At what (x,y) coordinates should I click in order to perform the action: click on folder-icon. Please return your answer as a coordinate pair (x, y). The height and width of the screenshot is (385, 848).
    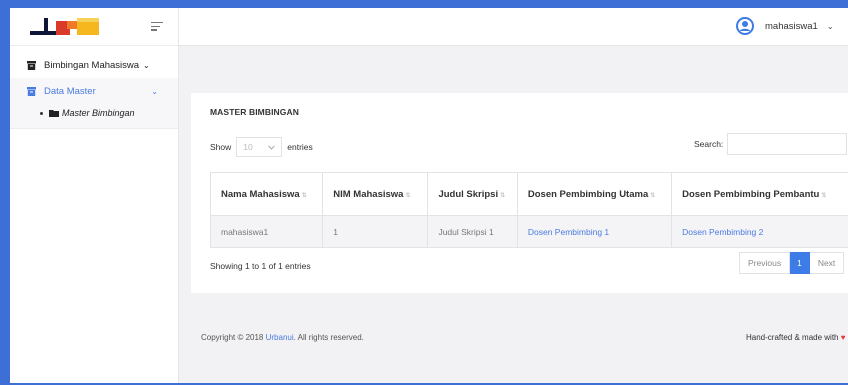
    Looking at the image, I should click on (54, 113).